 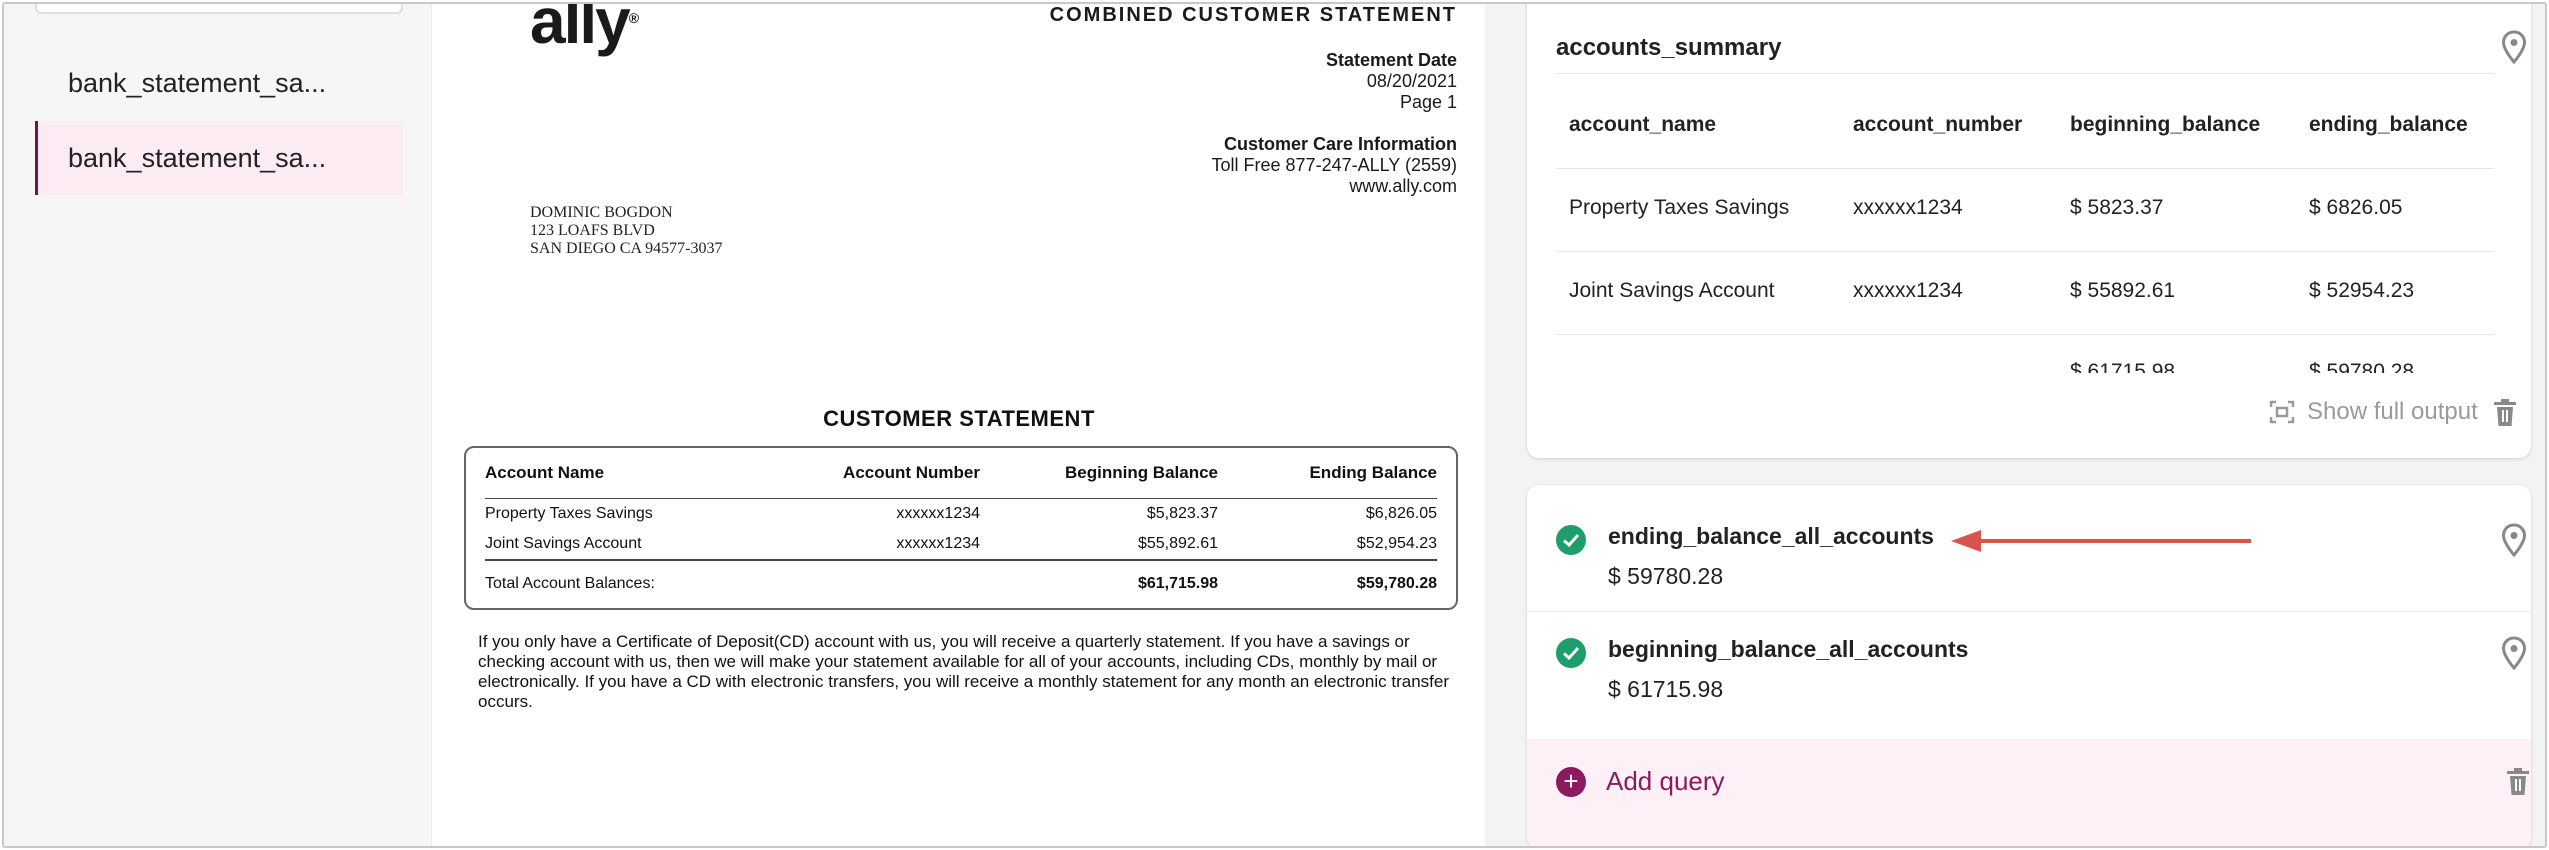 I want to click on statement-date-block: Statement Date 08/20/2021 Page 1, so click(x=1391, y=81).